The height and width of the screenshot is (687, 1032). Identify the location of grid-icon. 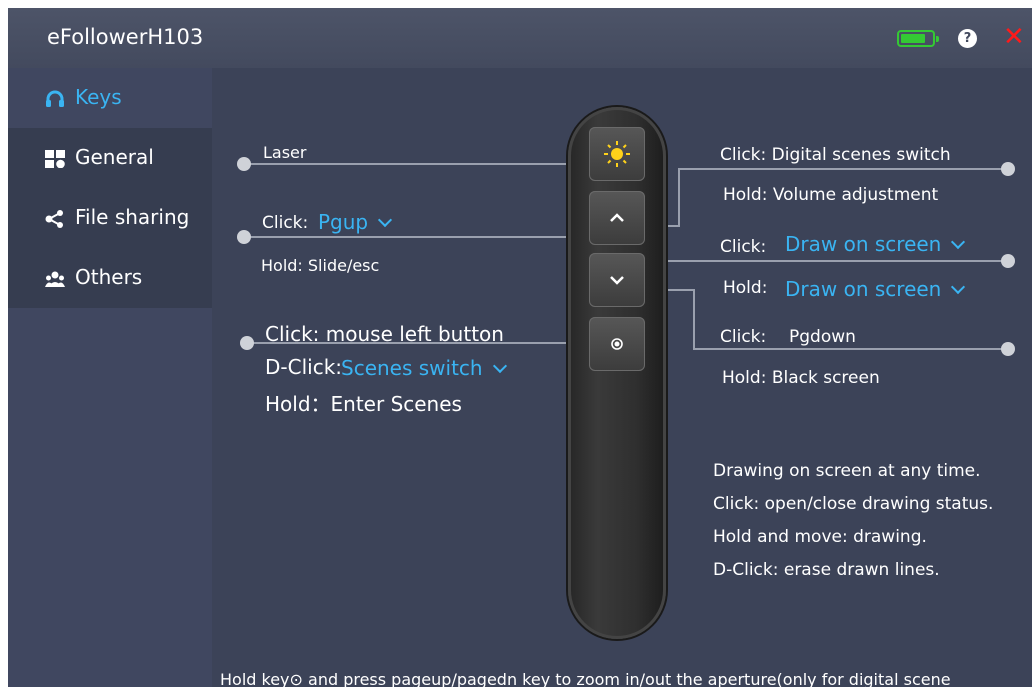
(55, 159).